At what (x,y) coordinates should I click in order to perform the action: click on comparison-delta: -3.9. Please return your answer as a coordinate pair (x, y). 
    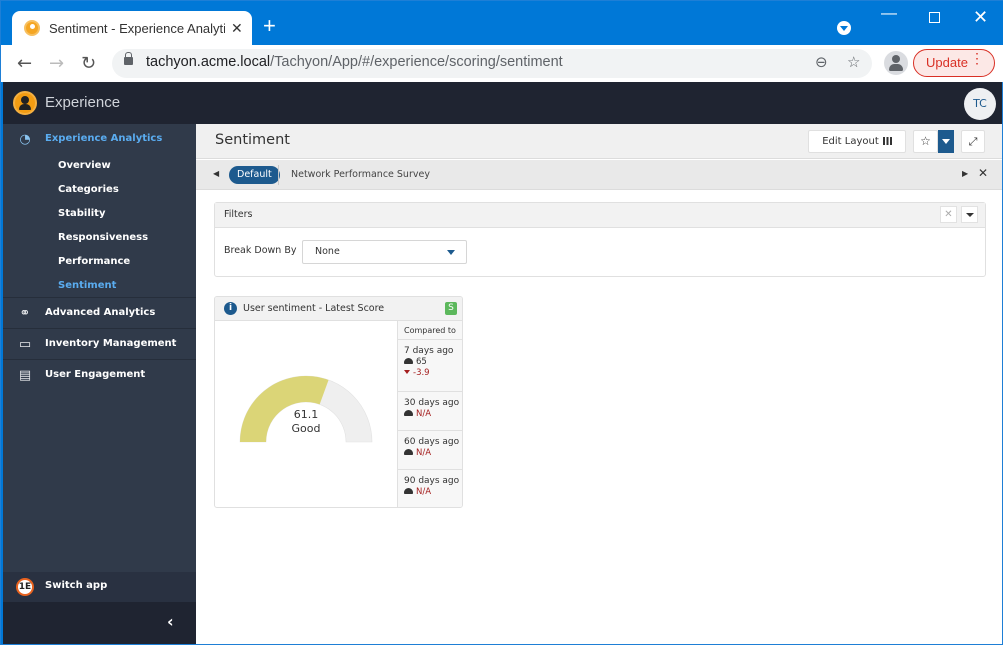
    Looking at the image, I should click on (421, 373).